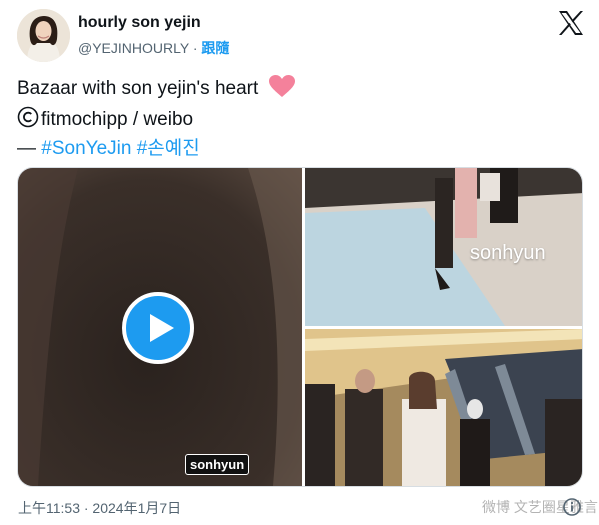  What do you see at coordinates (133, 48) in the screenshot?
I see `user-handle: @YEJINHOURLY` at bounding box center [133, 48].